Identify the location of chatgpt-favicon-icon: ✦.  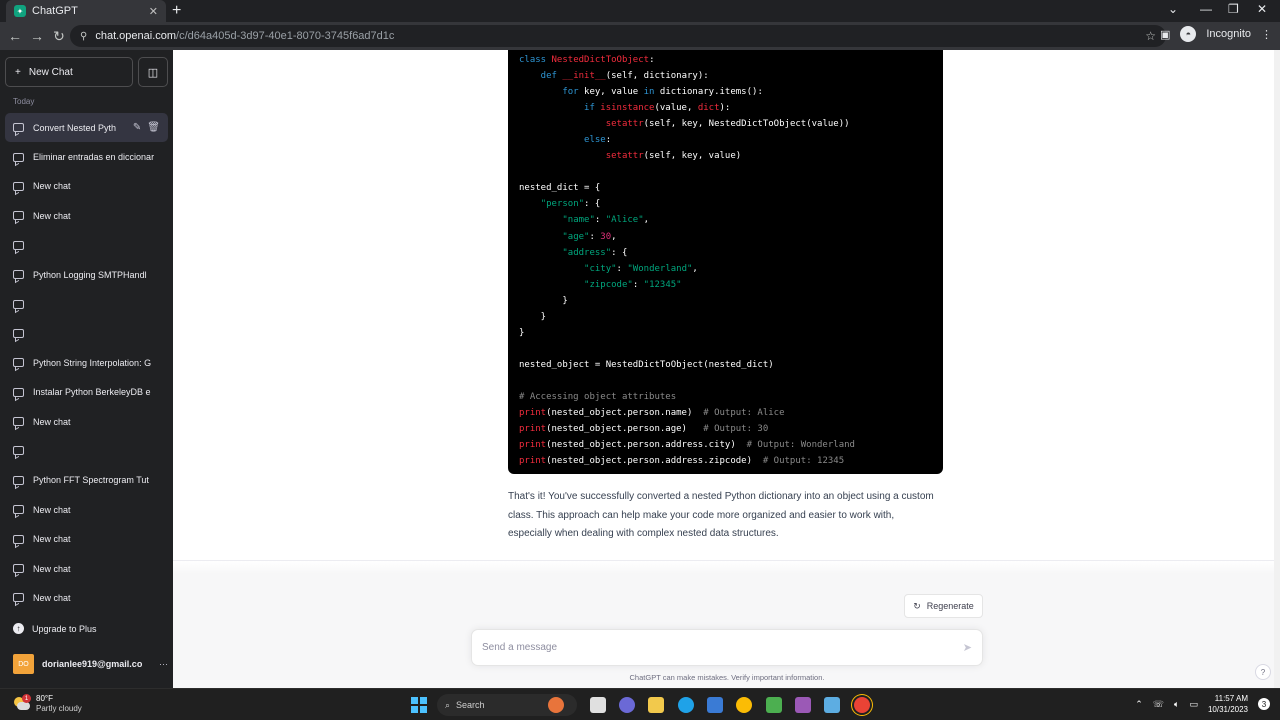
(20, 11).